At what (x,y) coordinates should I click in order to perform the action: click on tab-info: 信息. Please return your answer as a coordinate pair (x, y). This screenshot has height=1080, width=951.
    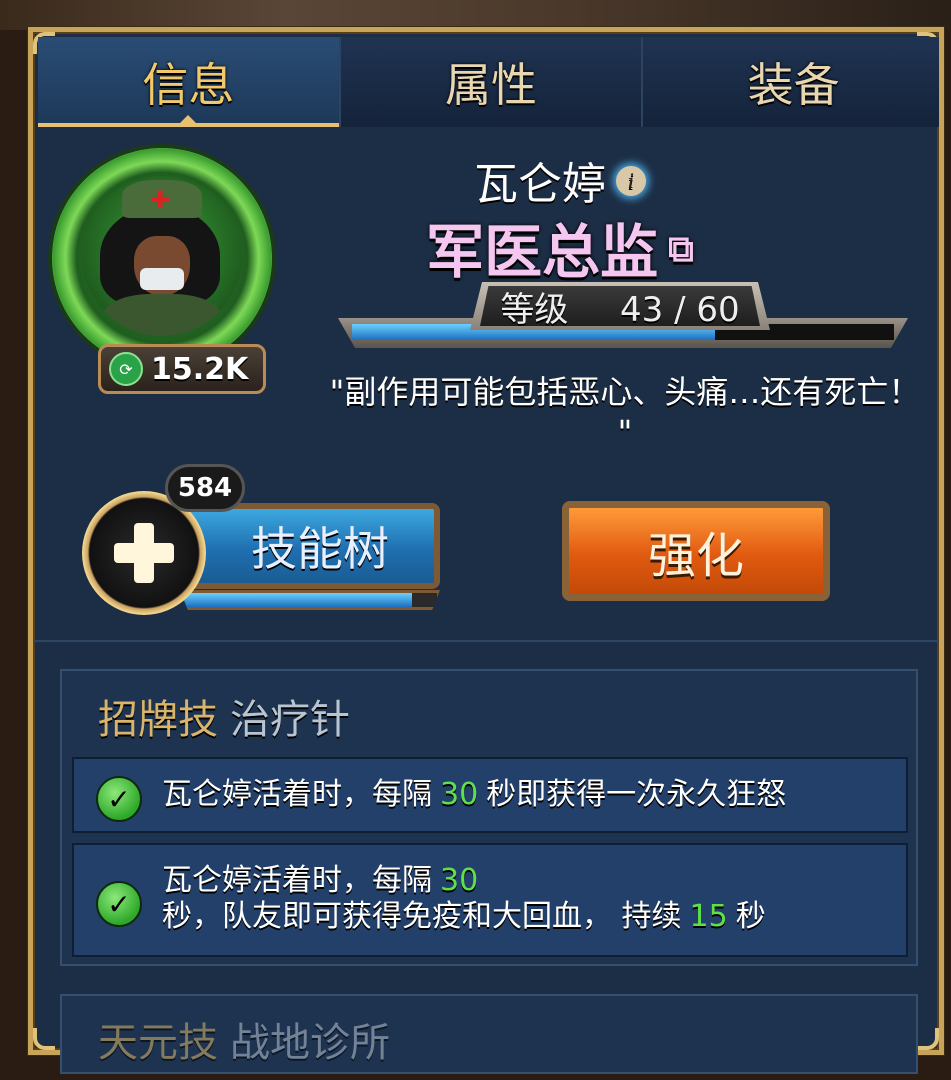
    Looking at the image, I should click on (189, 82).